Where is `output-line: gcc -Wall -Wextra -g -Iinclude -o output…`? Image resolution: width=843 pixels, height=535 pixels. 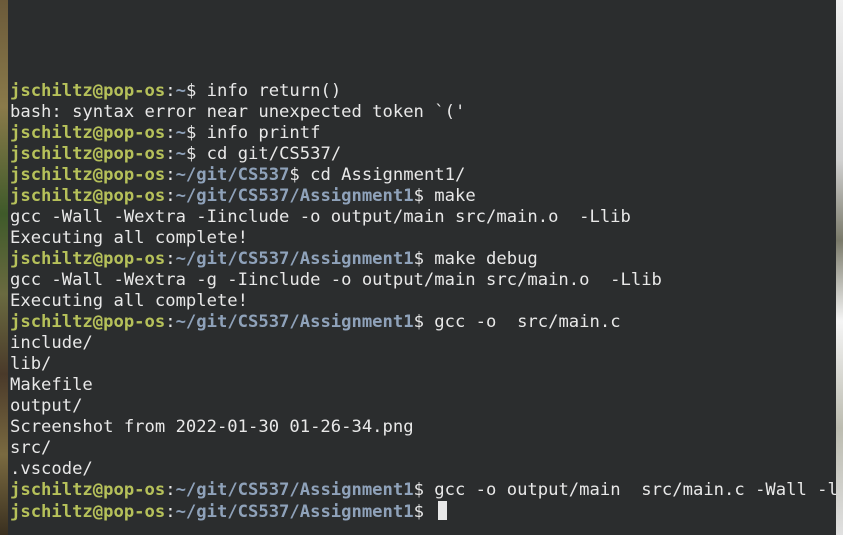 output-line: gcc -Wall -Wextra -g -Iinclude -o output… is located at coordinates (336, 280).